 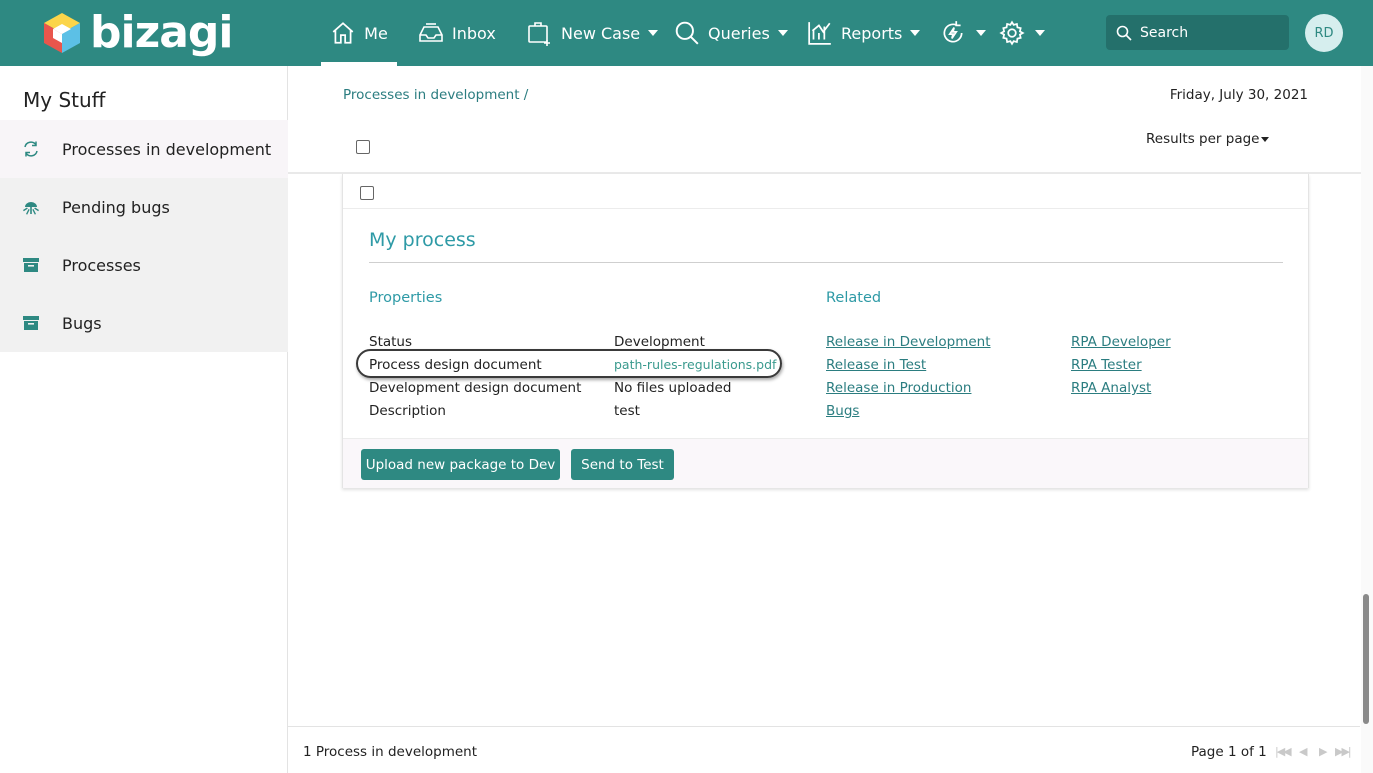 I want to click on select-all-checkbox, so click(x=363, y=147).